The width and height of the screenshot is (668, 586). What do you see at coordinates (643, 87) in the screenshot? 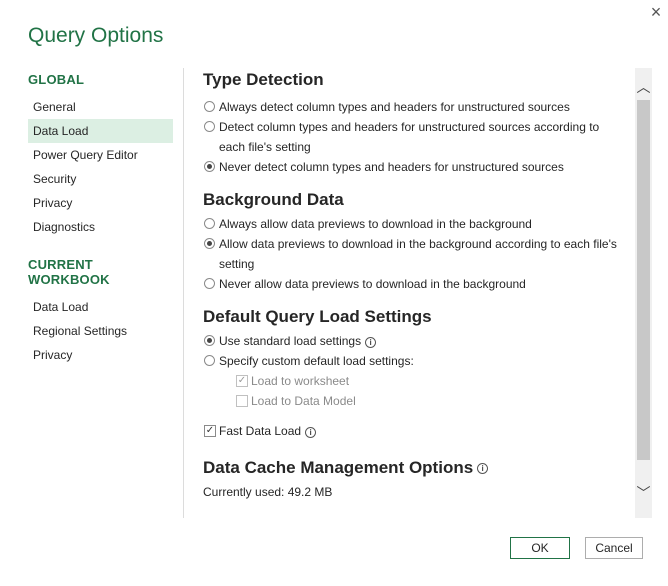
I see `scroll-up-icon: ︿` at bounding box center [643, 87].